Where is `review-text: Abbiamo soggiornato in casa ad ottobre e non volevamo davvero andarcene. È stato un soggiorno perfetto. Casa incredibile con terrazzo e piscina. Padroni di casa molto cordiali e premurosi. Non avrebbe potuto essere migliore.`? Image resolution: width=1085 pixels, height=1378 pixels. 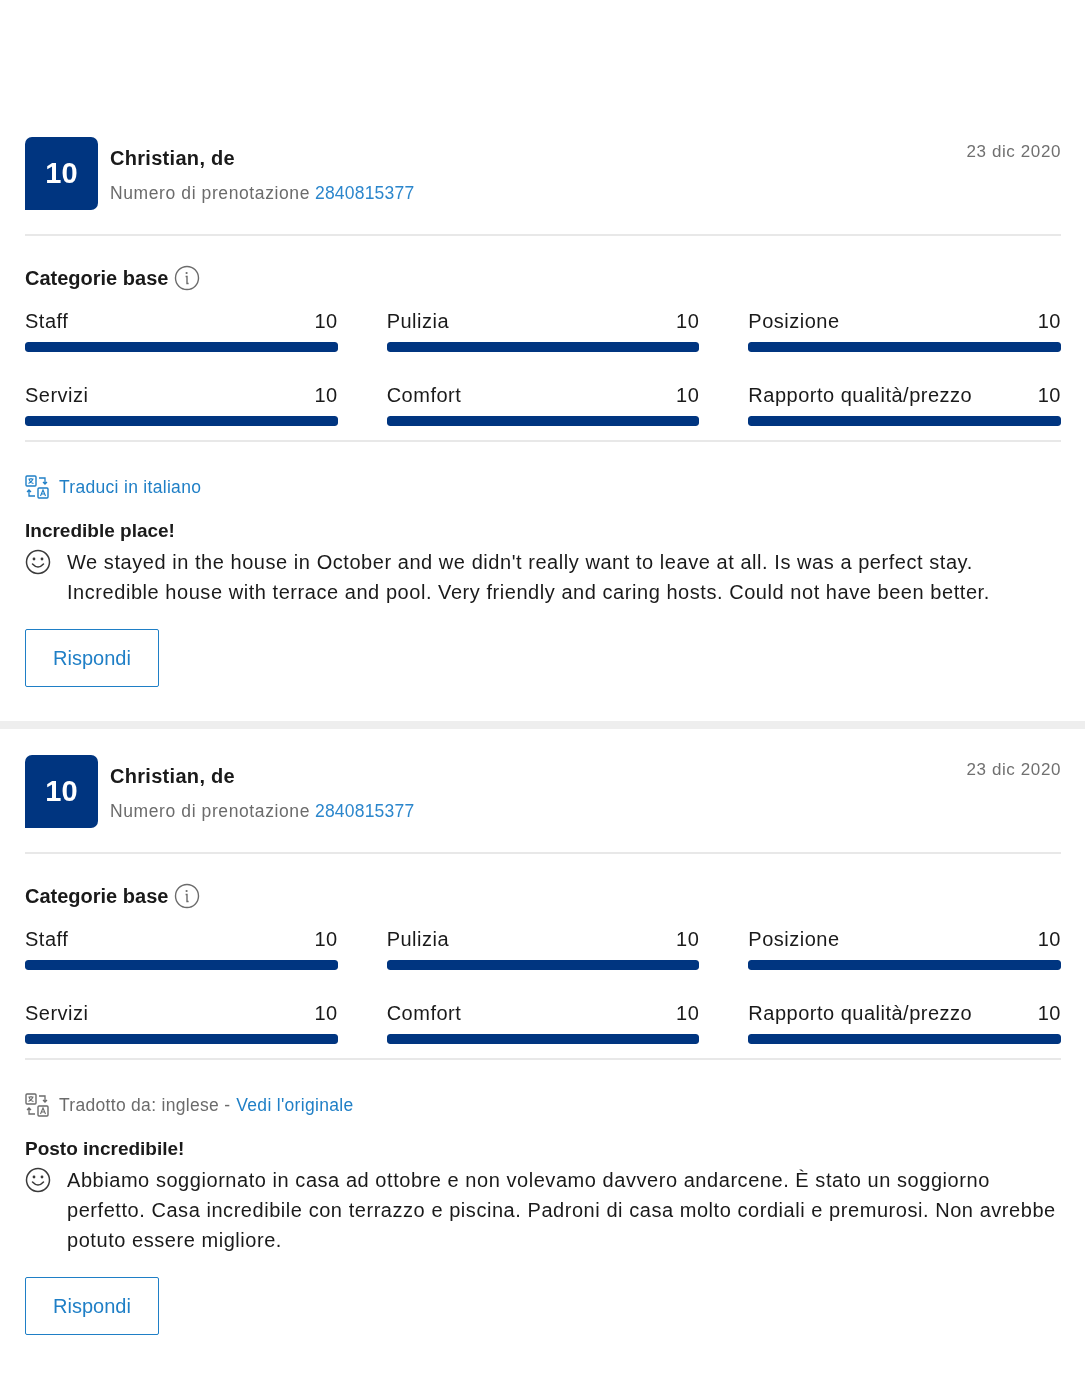 review-text: Abbiamo soggiornato in casa ad ottobre e non volevamo davvero andarcene. È stato un soggiorno perfetto. Casa incredibile con terrazzo e piscina. Padroni di casa molto cordiali e premurosi. Non avrebbe potuto essere migliore. is located at coordinates (562, 1210).